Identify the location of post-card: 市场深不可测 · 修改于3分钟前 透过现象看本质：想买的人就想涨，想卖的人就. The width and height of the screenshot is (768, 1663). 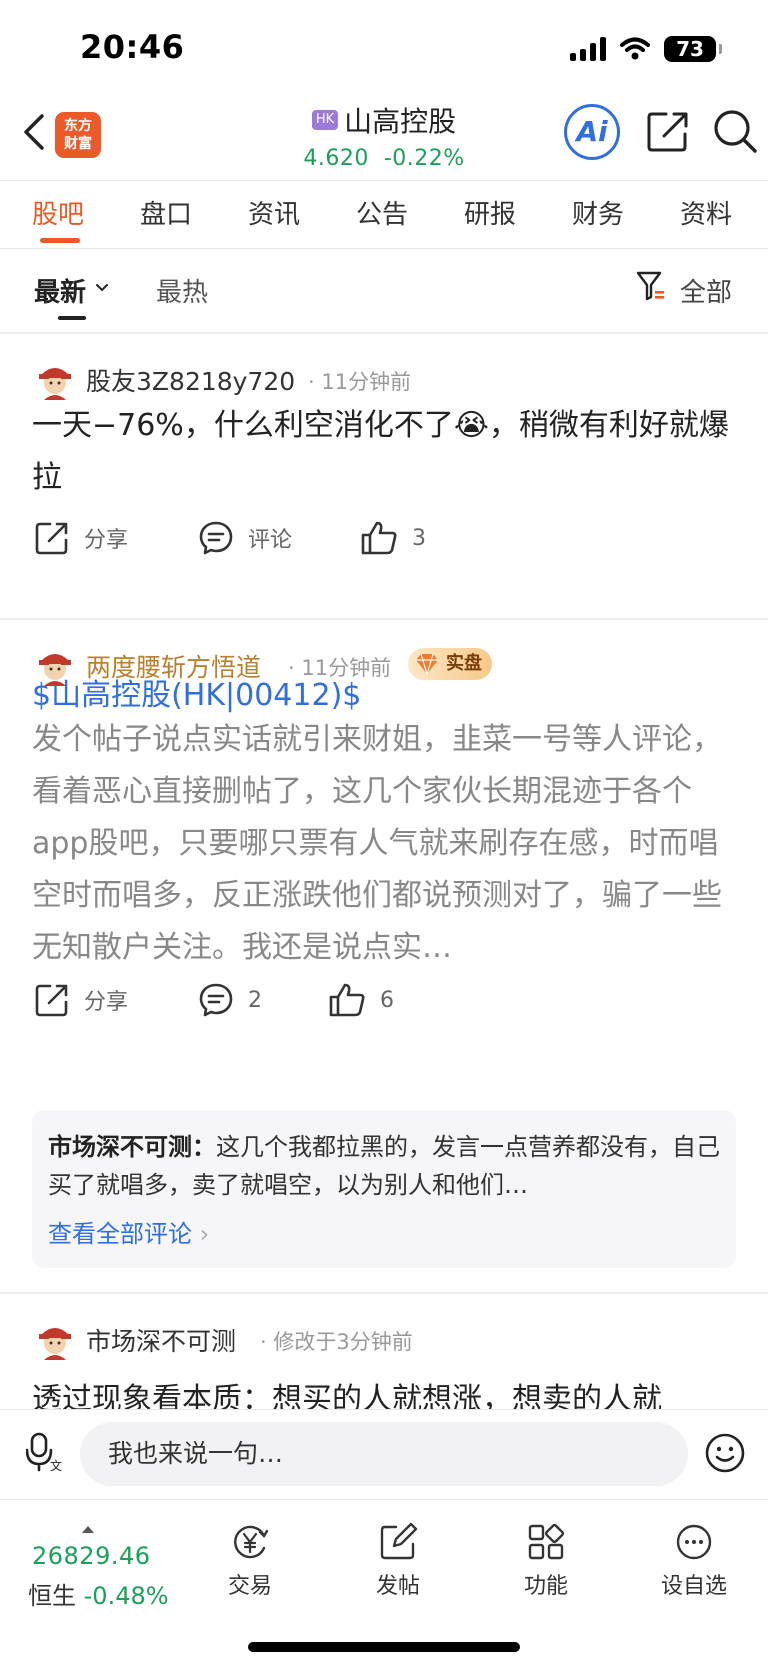
(384, 1352).